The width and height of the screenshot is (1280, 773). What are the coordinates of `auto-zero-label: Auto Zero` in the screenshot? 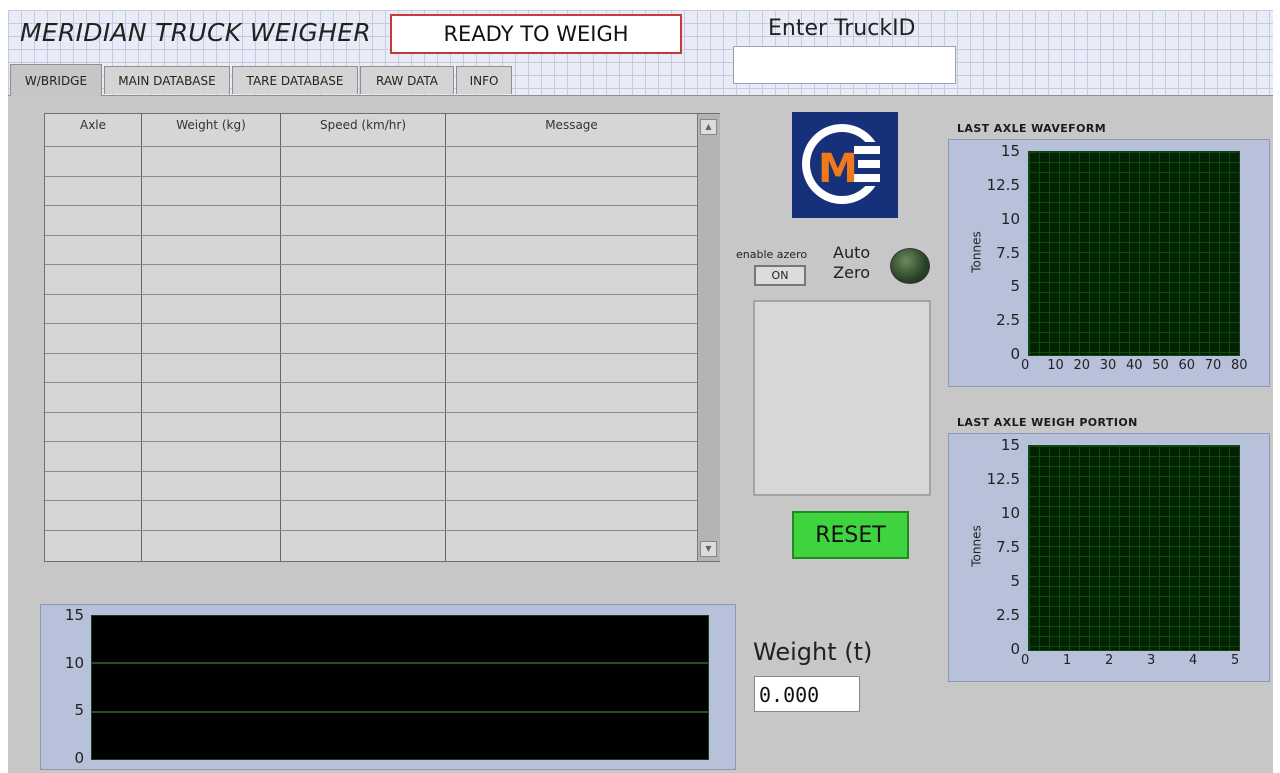 It's located at (851, 263).